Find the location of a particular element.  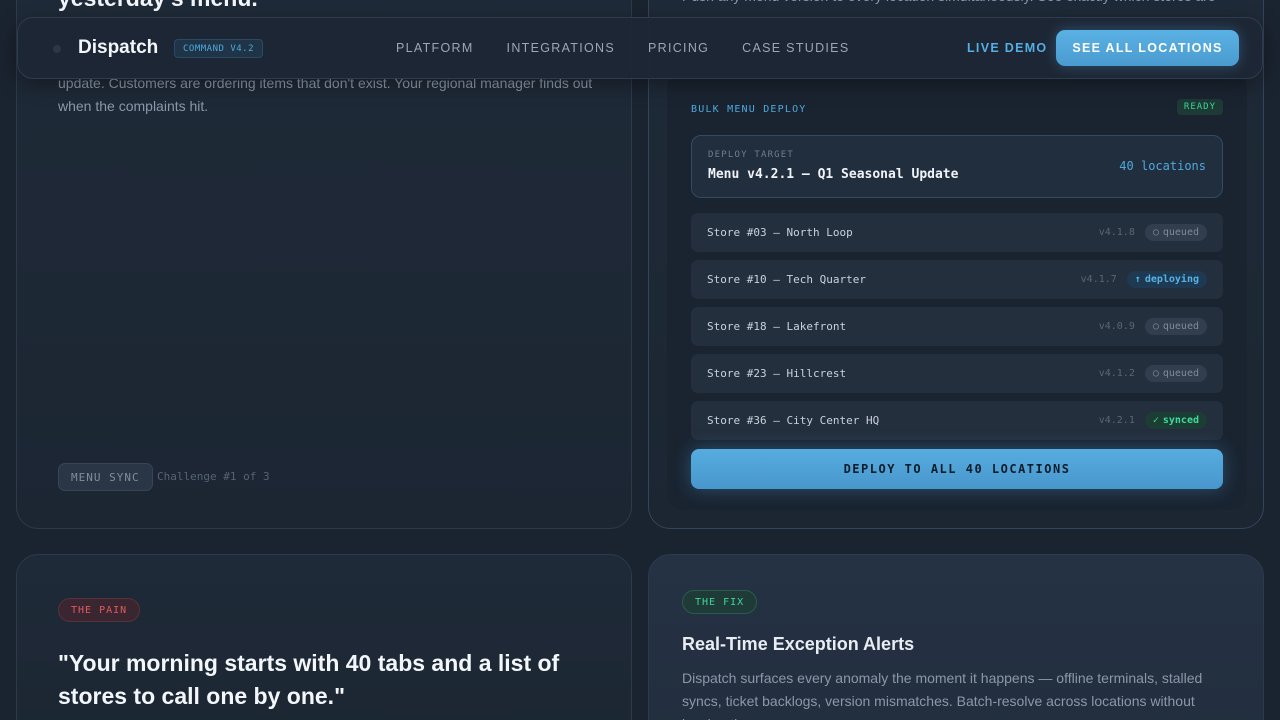

store-row: Store #18 — Lakefront v4.0.9 ○ queued is located at coordinates (957, 326).